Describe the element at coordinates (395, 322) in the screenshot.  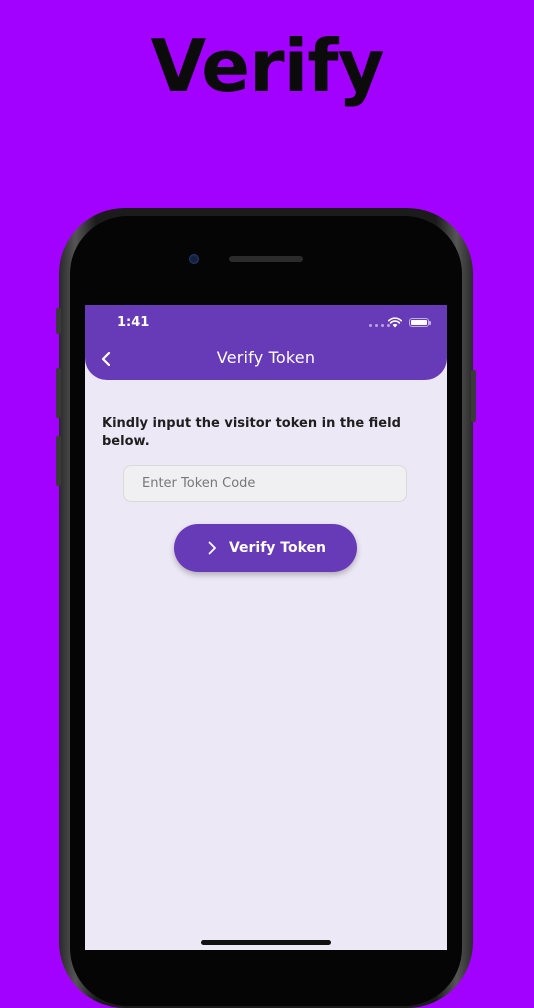
I see `wifi-icon` at that location.